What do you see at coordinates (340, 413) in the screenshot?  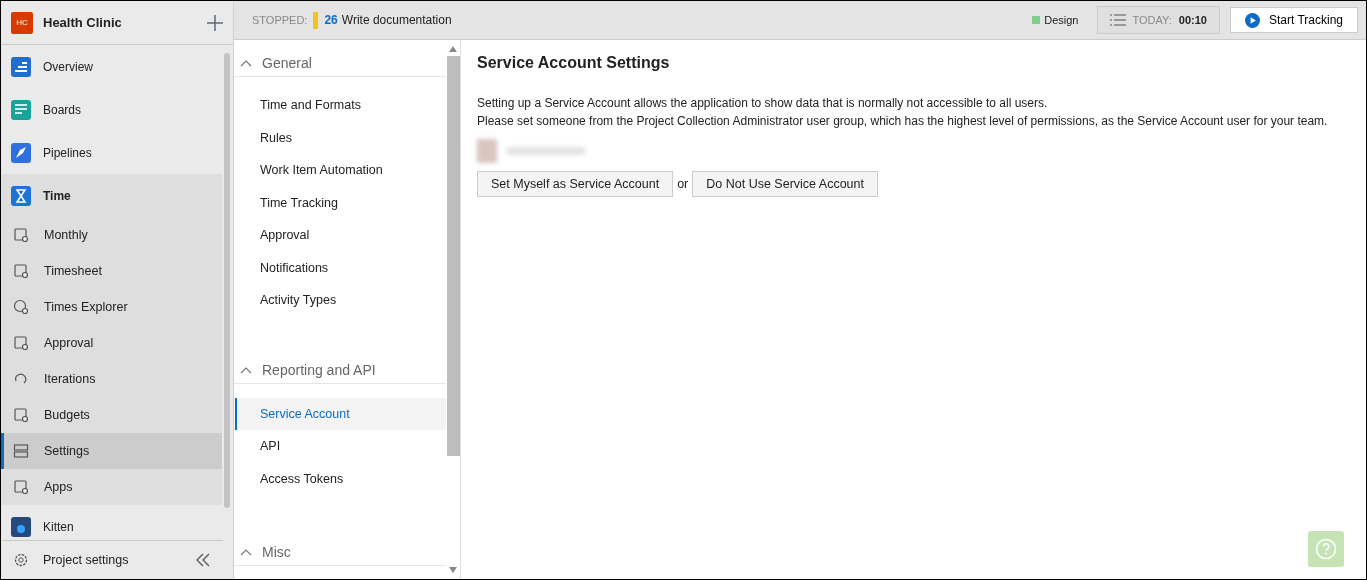 I see `settings-nav-item: Service Account` at bounding box center [340, 413].